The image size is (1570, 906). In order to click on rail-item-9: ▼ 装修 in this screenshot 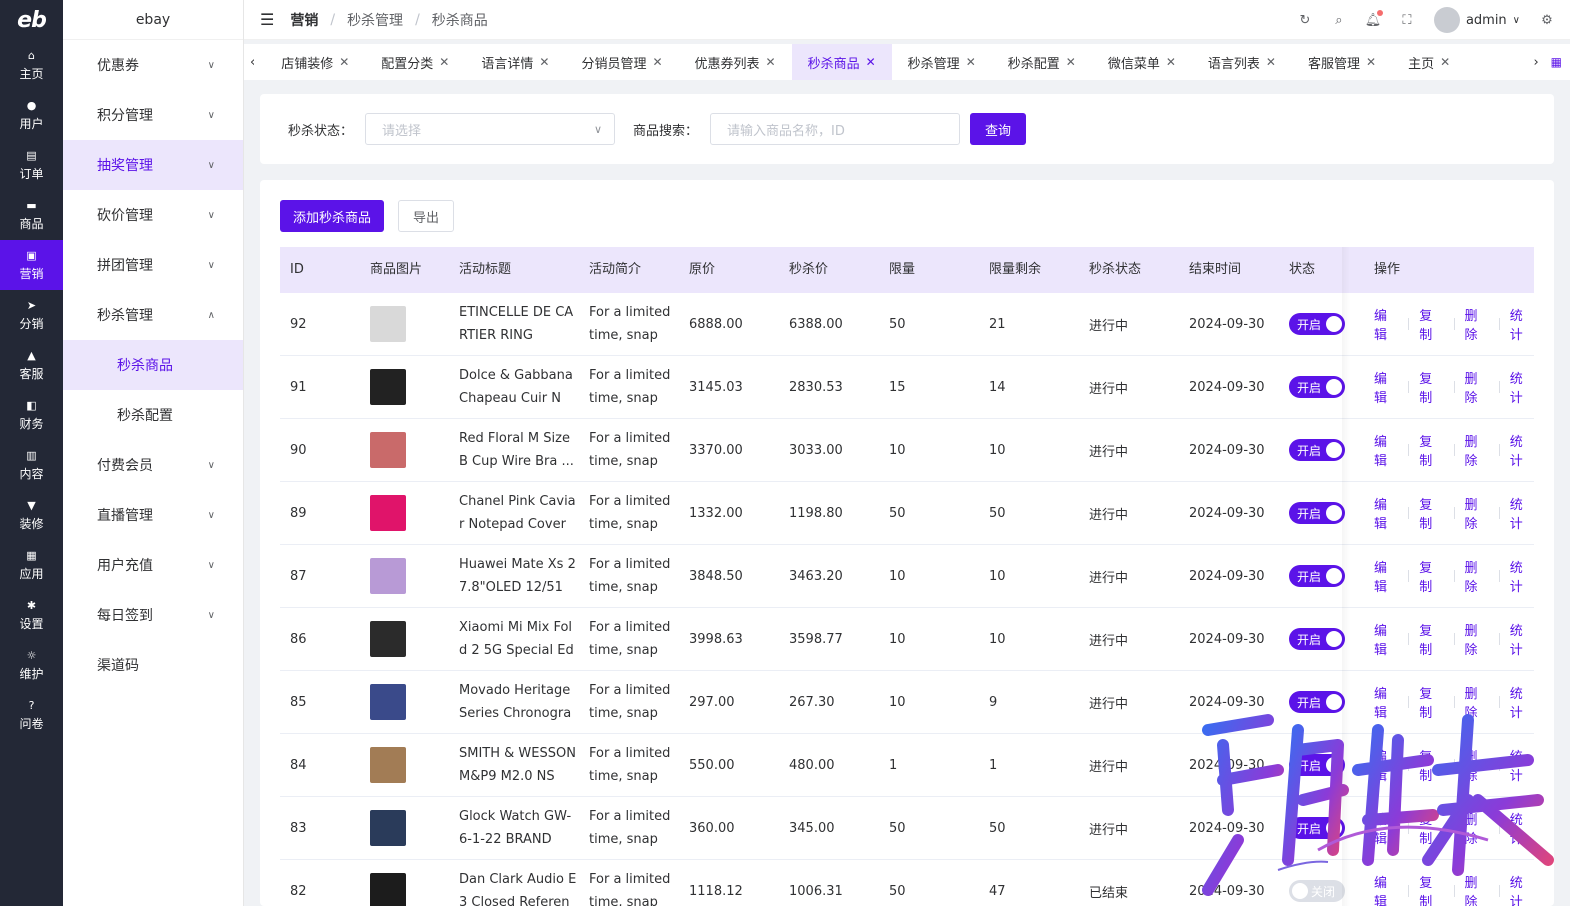, I will do `click(31, 515)`.